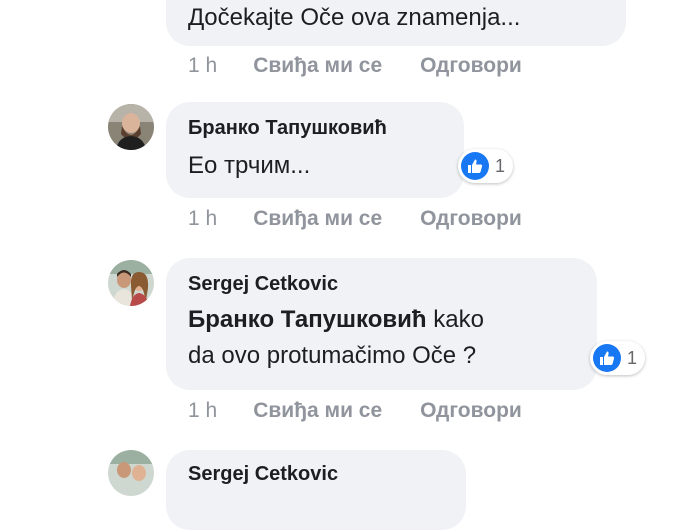  Describe the element at coordinates (332, 355) in the screenshot. I see `comment-text-line2: da ovo protumačimo Oče ?` at that location.